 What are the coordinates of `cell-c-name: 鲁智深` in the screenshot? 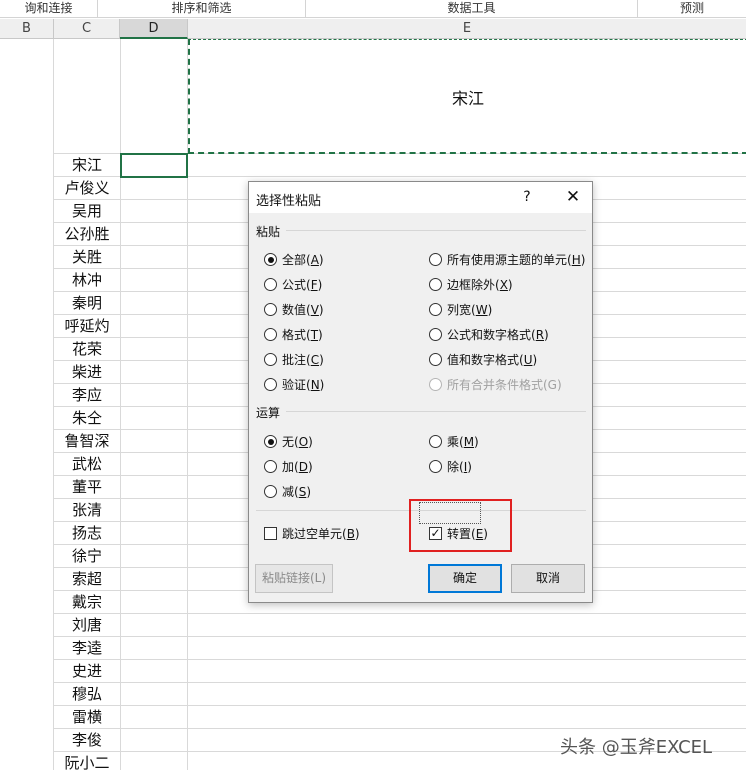 It's located at (87, 441).